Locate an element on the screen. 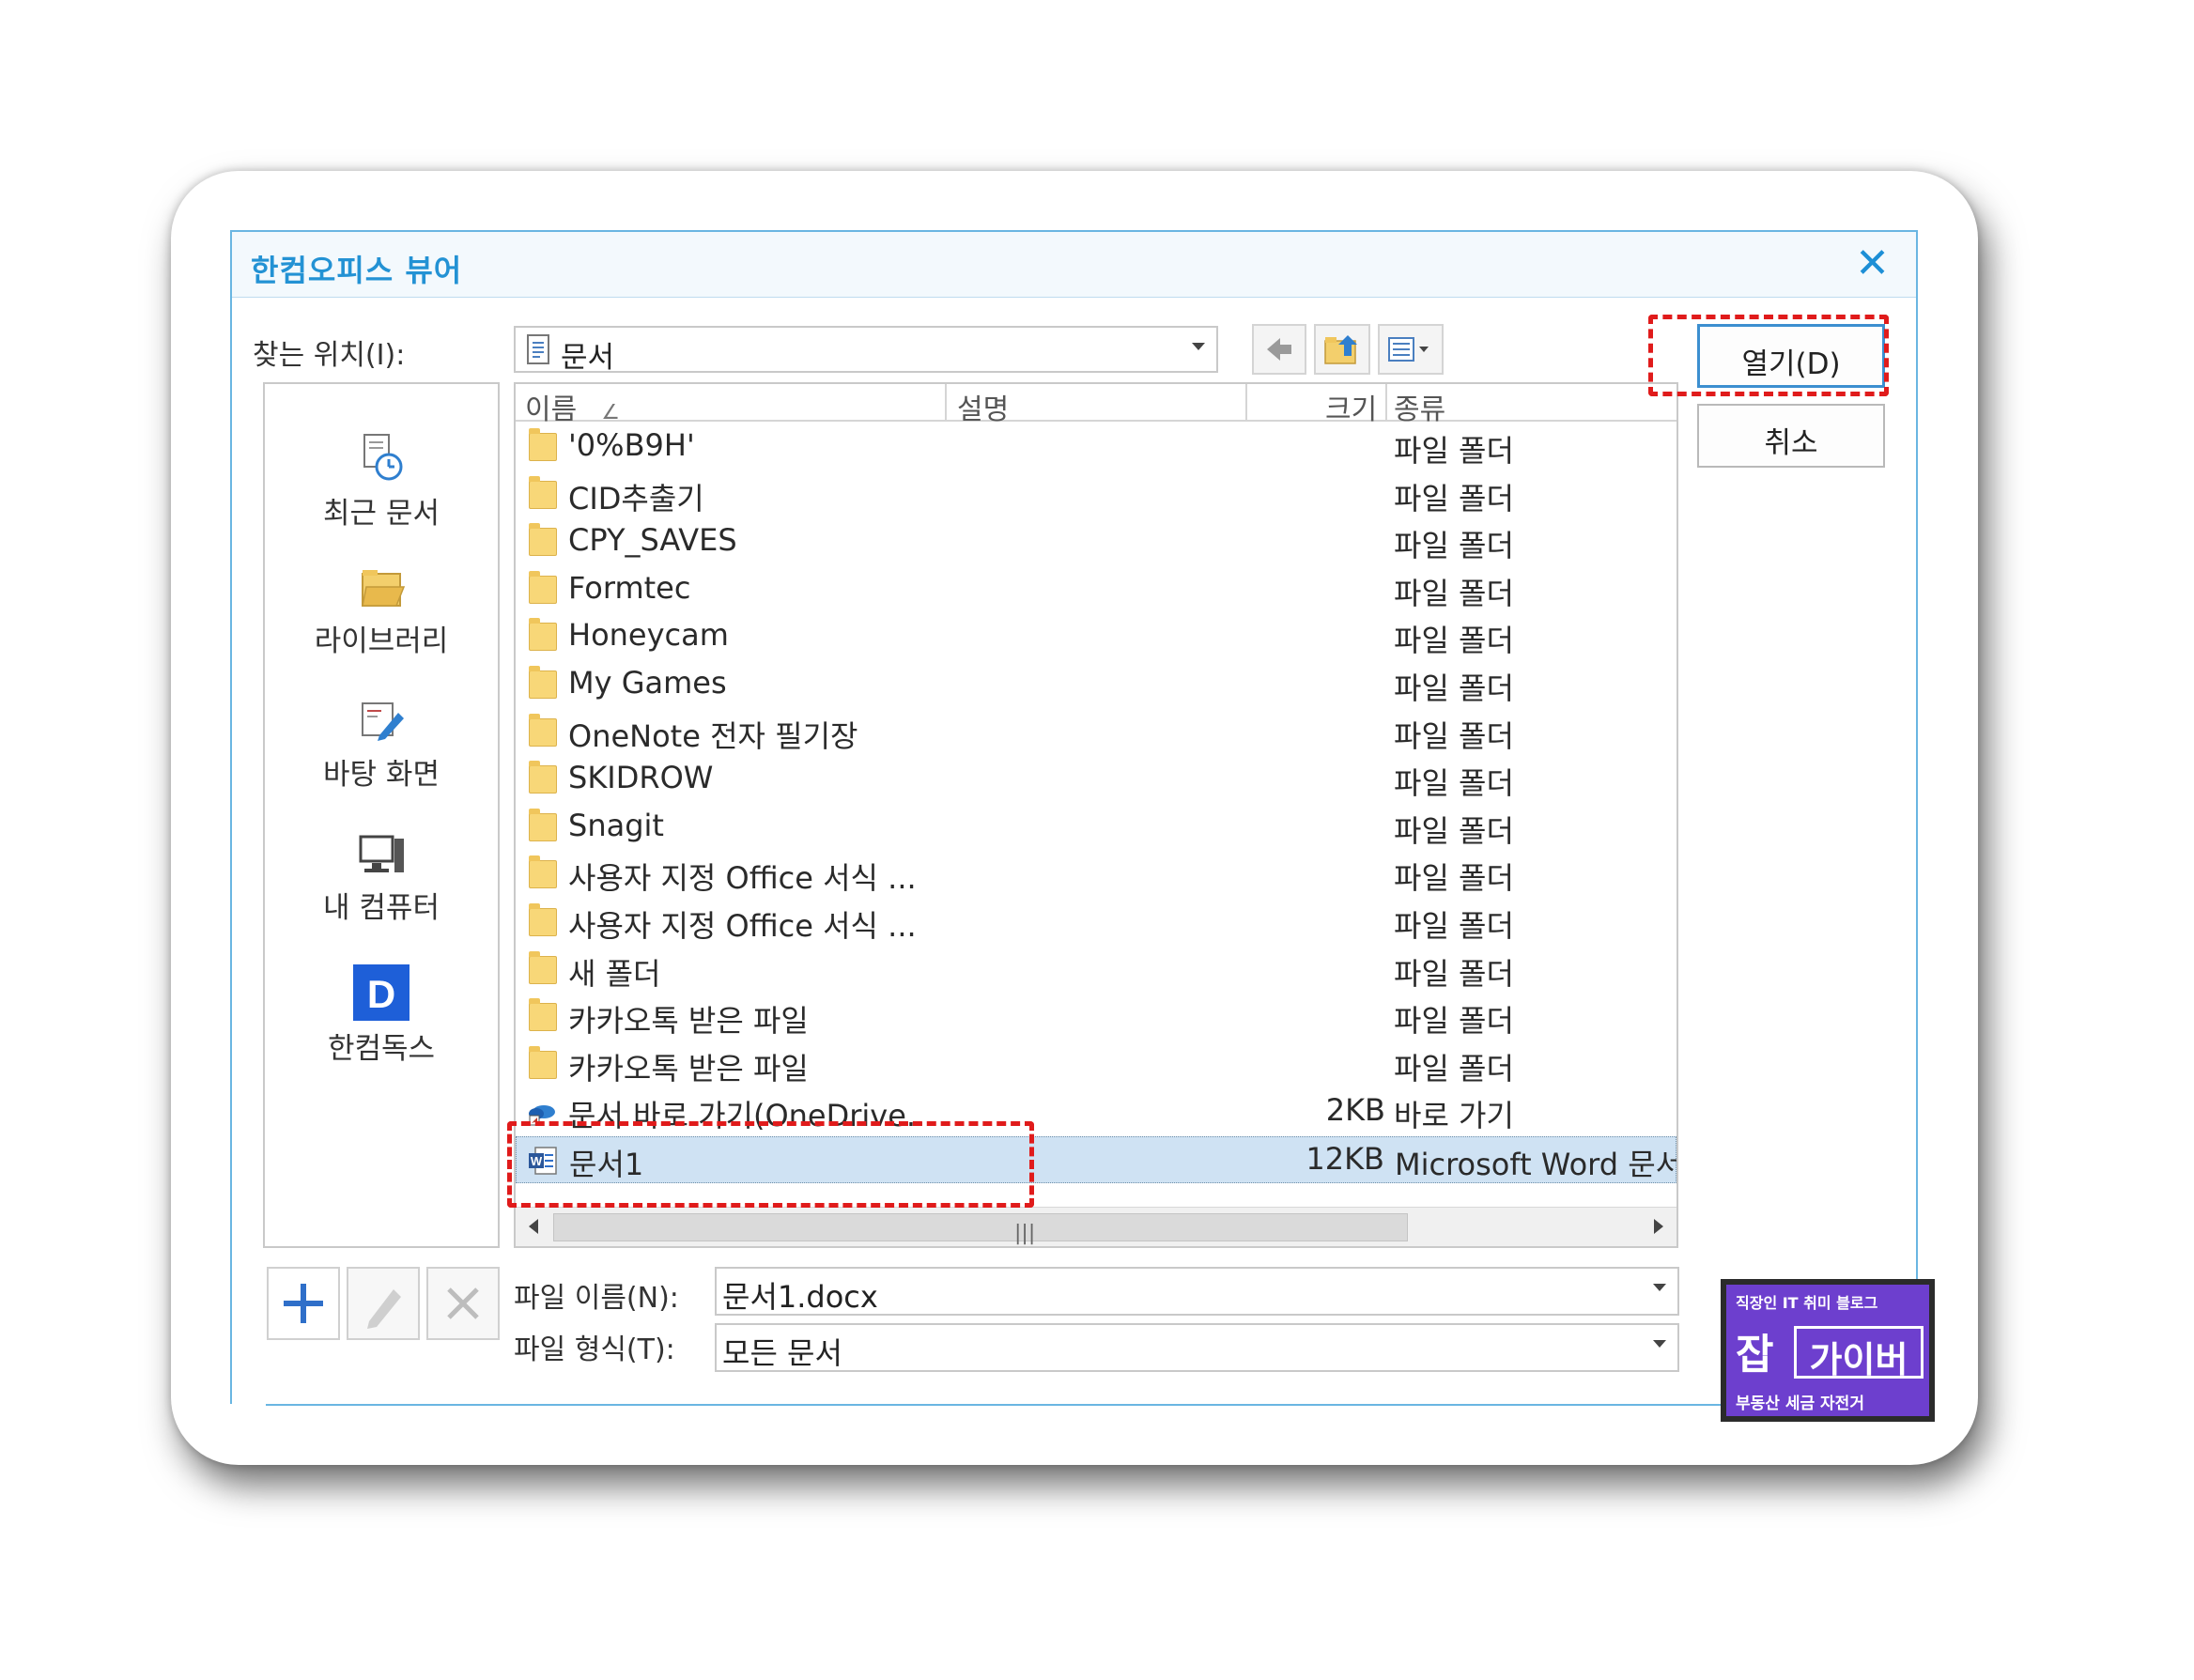  document-icon is located at coordinates (538, 349).